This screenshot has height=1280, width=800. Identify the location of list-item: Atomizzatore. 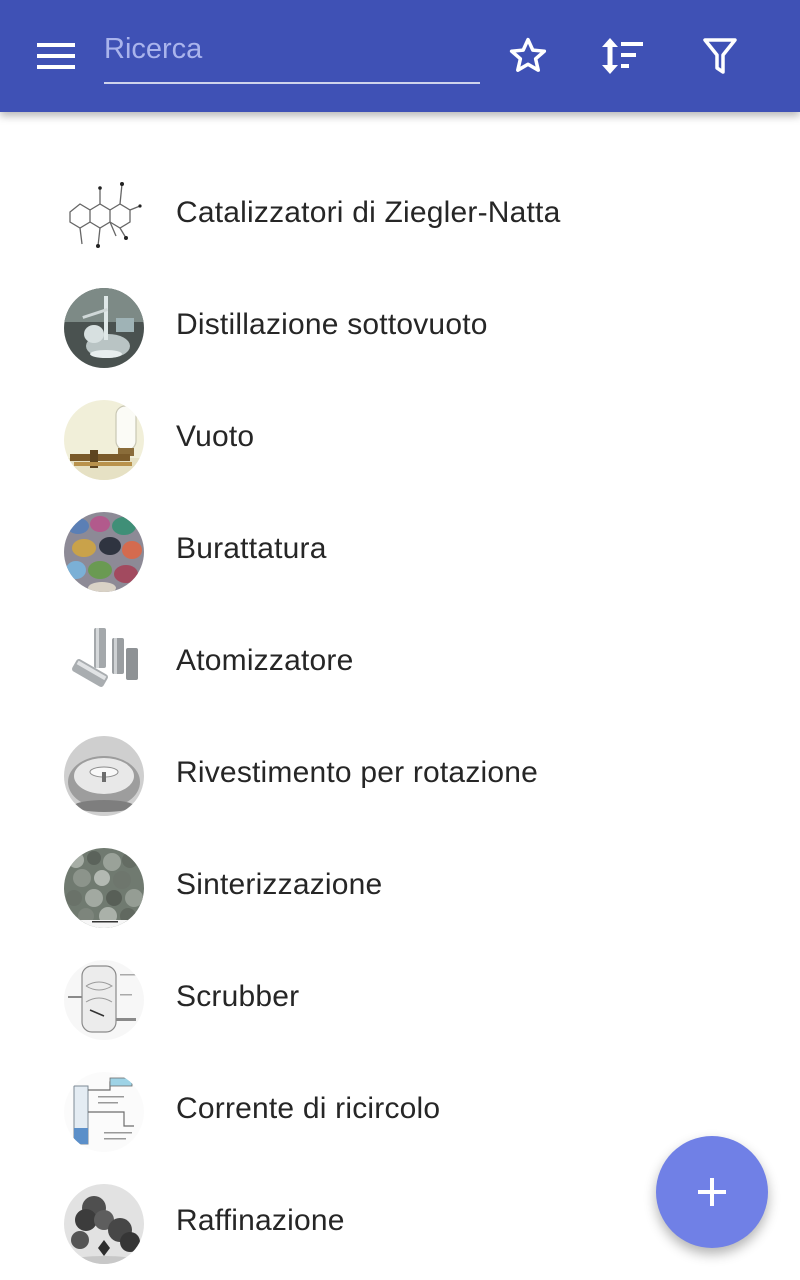
(400, 664).